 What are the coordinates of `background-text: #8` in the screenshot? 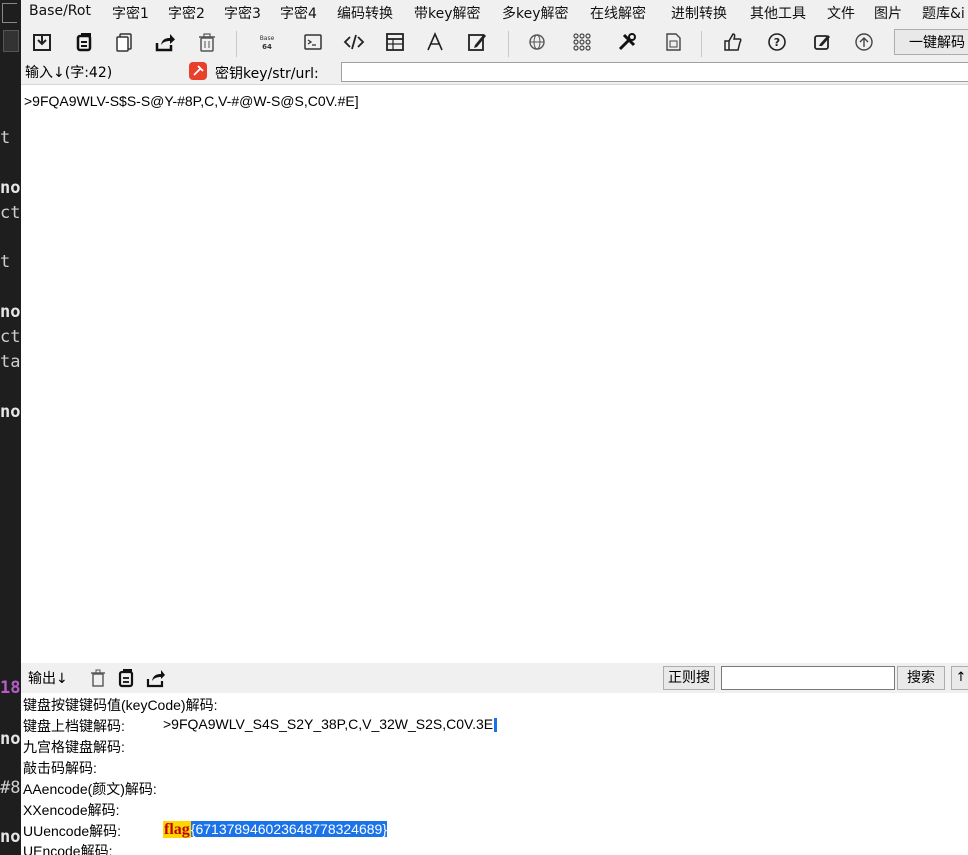 It's located at (10, 788).